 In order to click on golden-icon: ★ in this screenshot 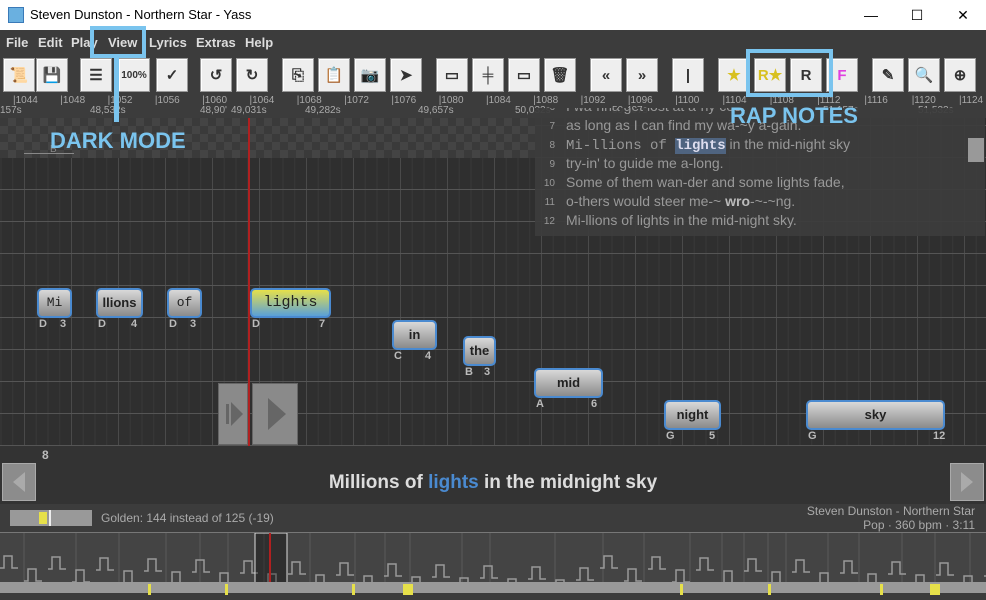, I will do `click(734, 75)`.